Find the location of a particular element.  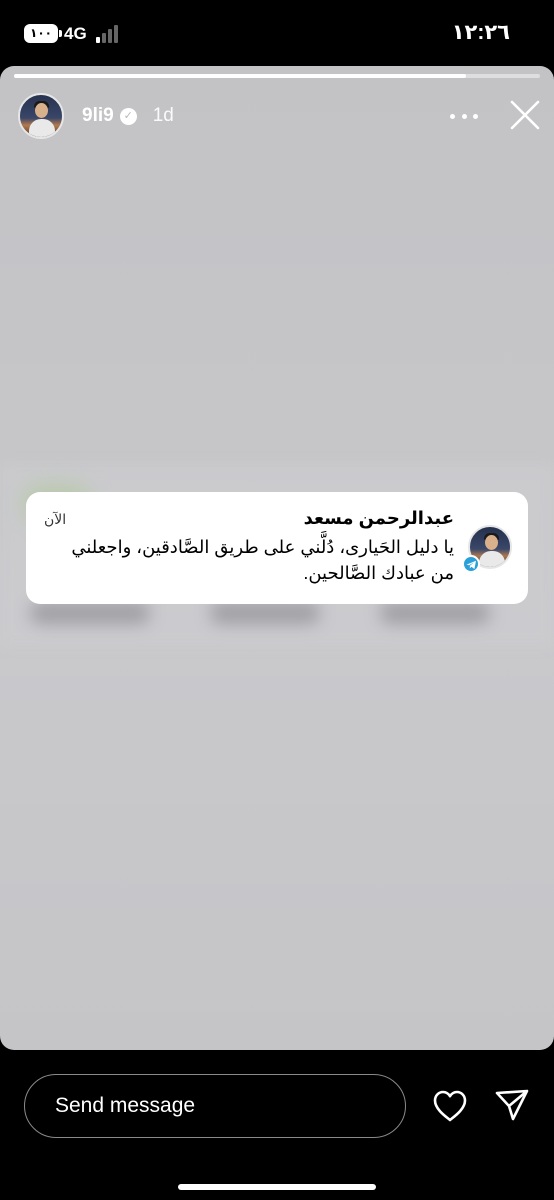

story-username: 9li9 is located at coordinates (98, 116).